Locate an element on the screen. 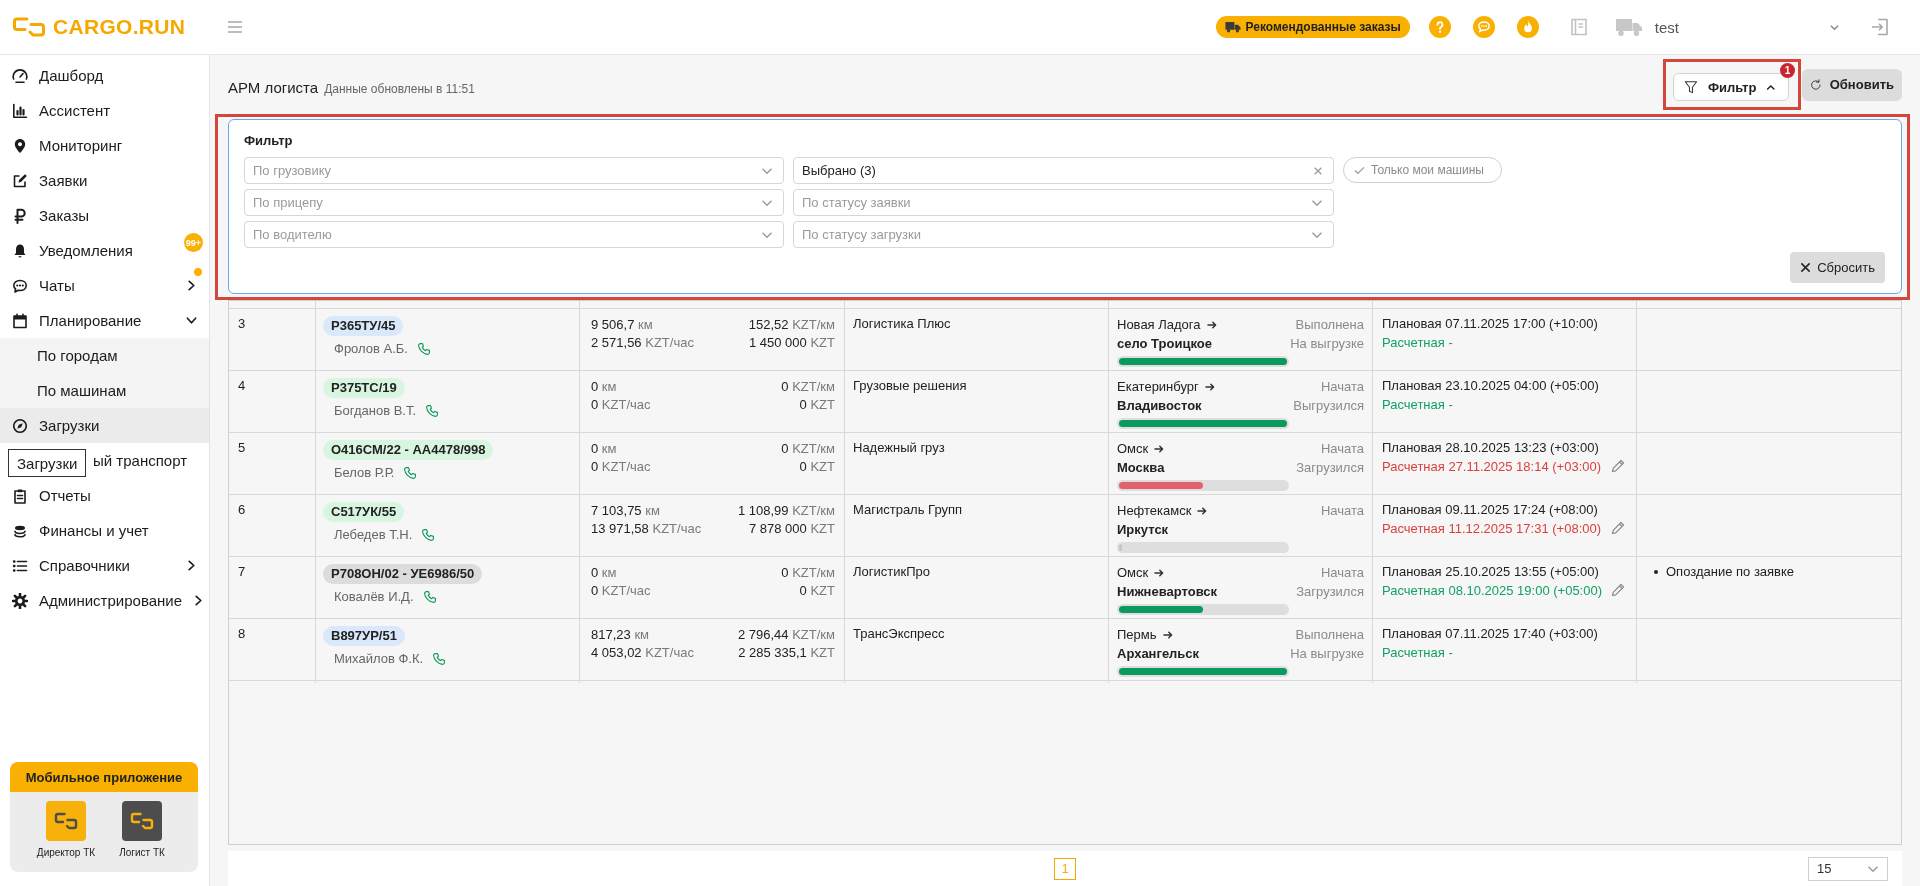 This screenshot has width=1920, height=886. clipboard-icon is located at coordinates (20, 495).